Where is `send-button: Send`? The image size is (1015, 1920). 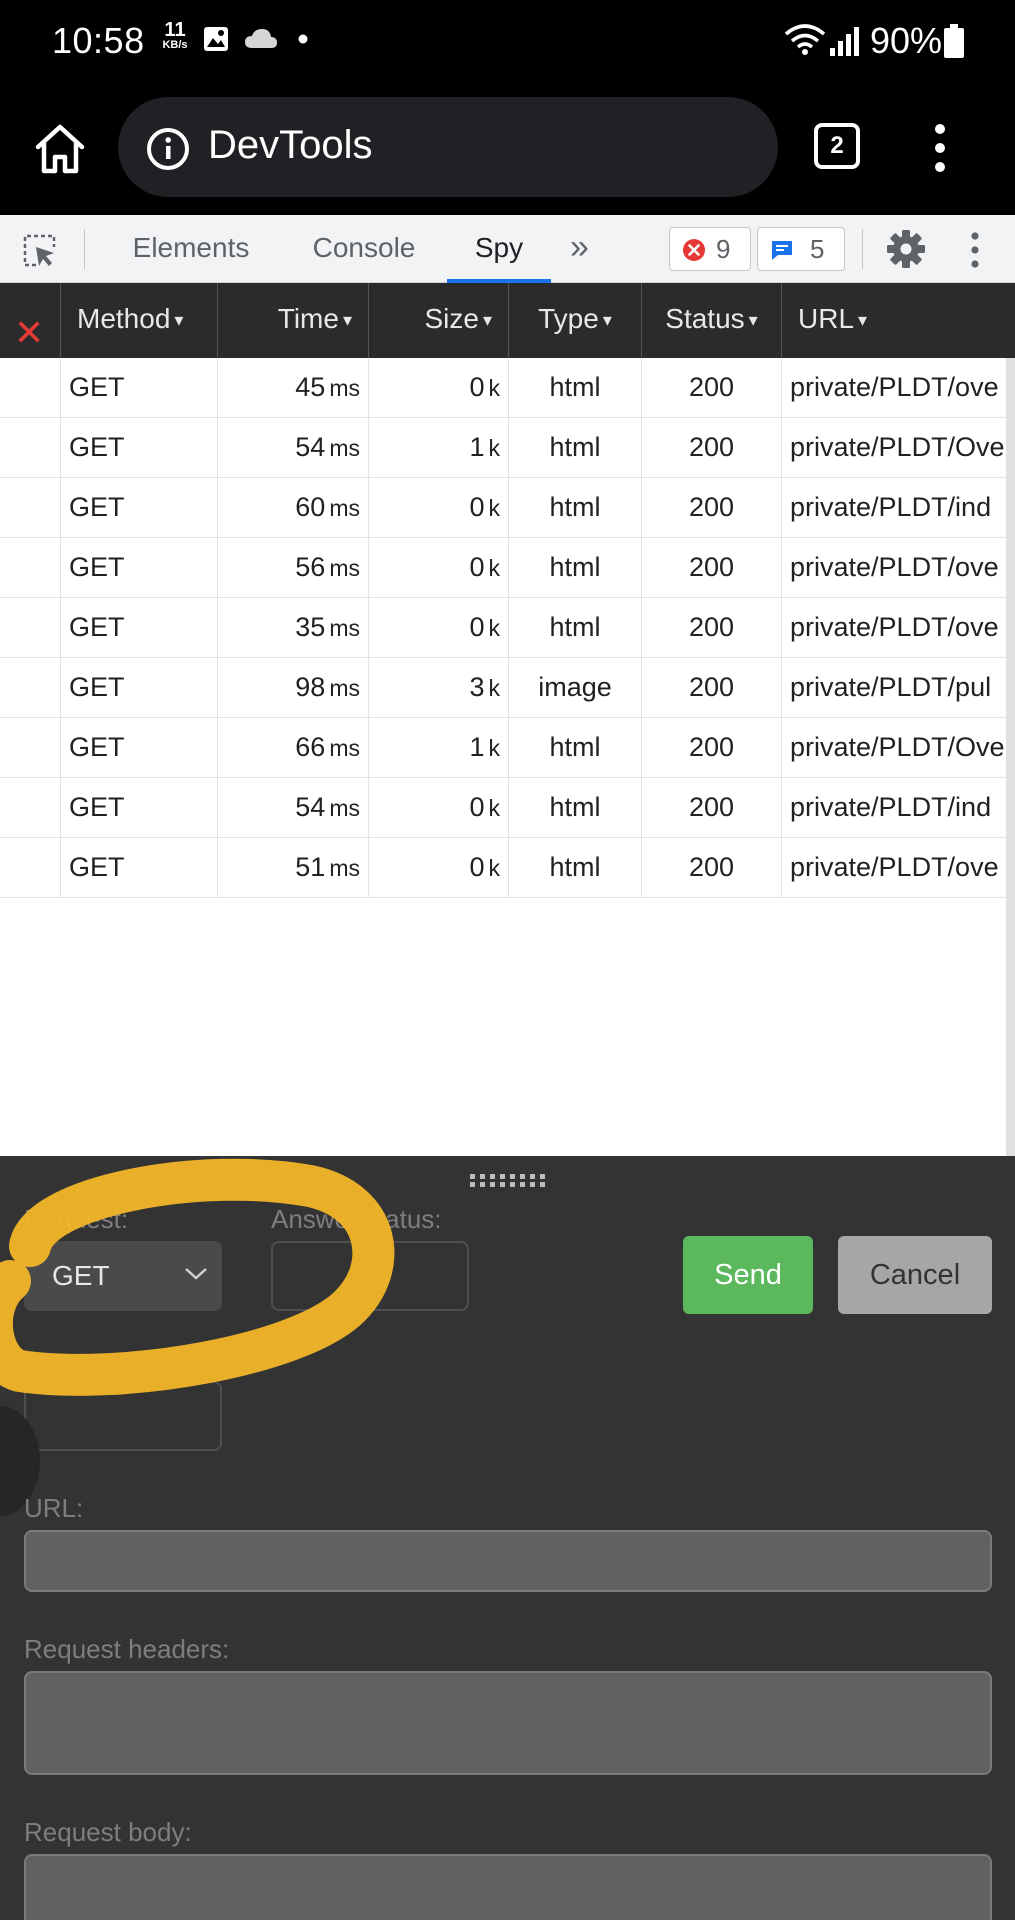 send-button: Send is located at coordinates (748, 1275).